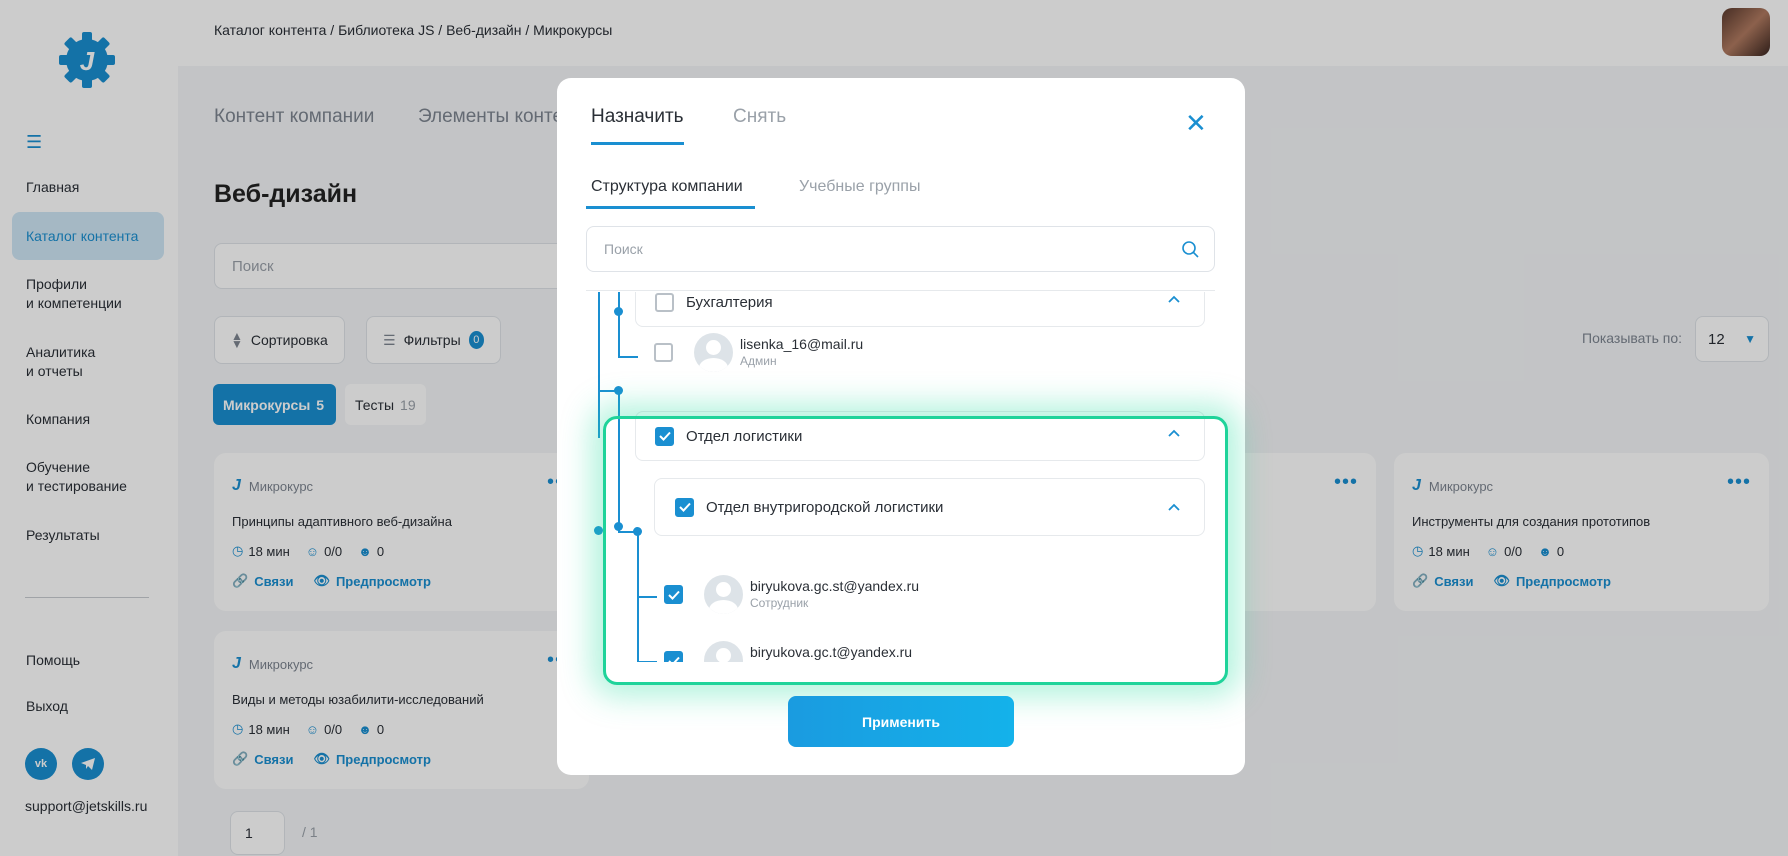  What do you see at coordinates (786, 594) in the screenshot?
I see `tree-user: biryukova.gc.st@yandex.ru Сотрудник` at bounding box center [786, 594].